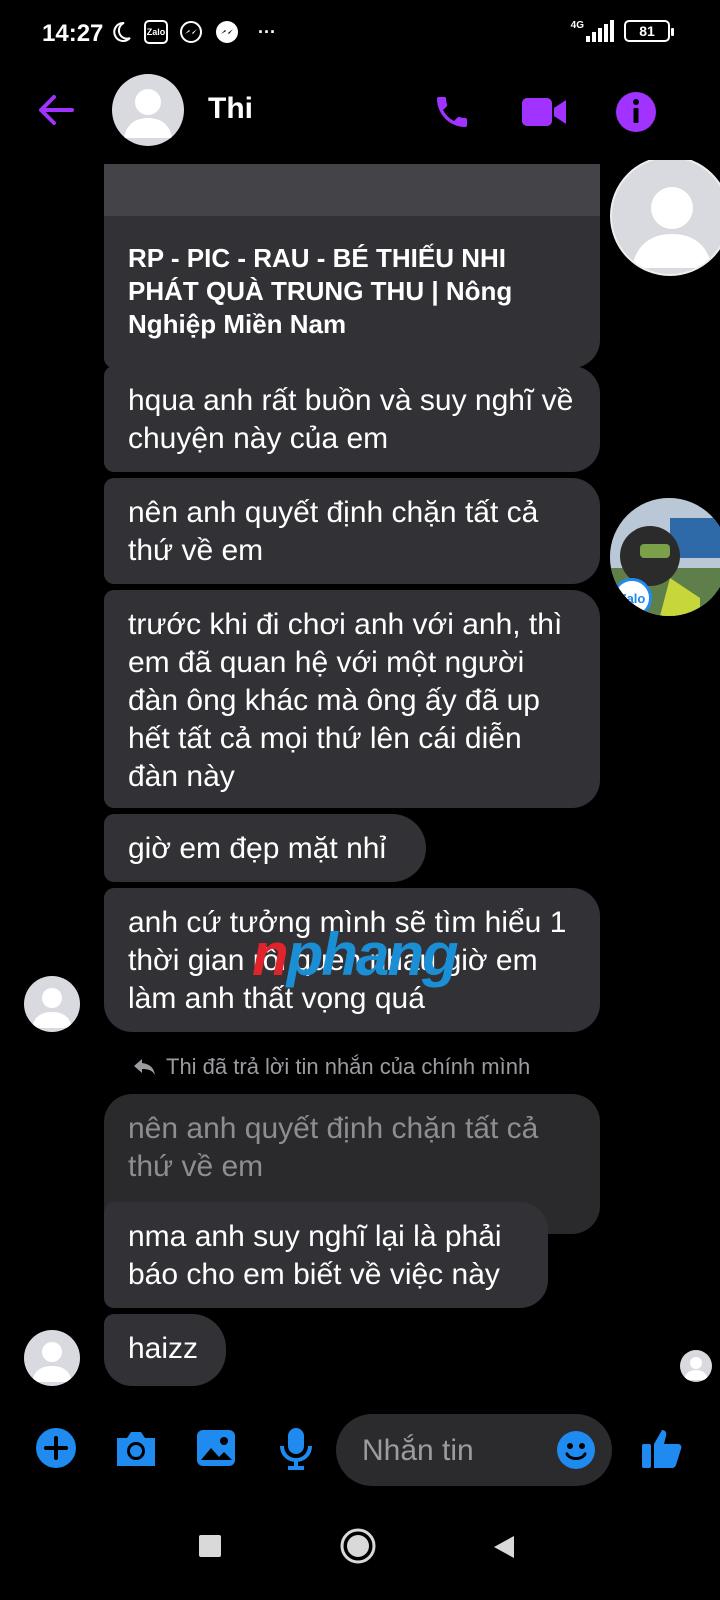 This screenshot has width=720, height=1600. What do you see at coordinates (121, 32) in the screenshot?
I see `moon-icon` at bounding box center [121, 32].